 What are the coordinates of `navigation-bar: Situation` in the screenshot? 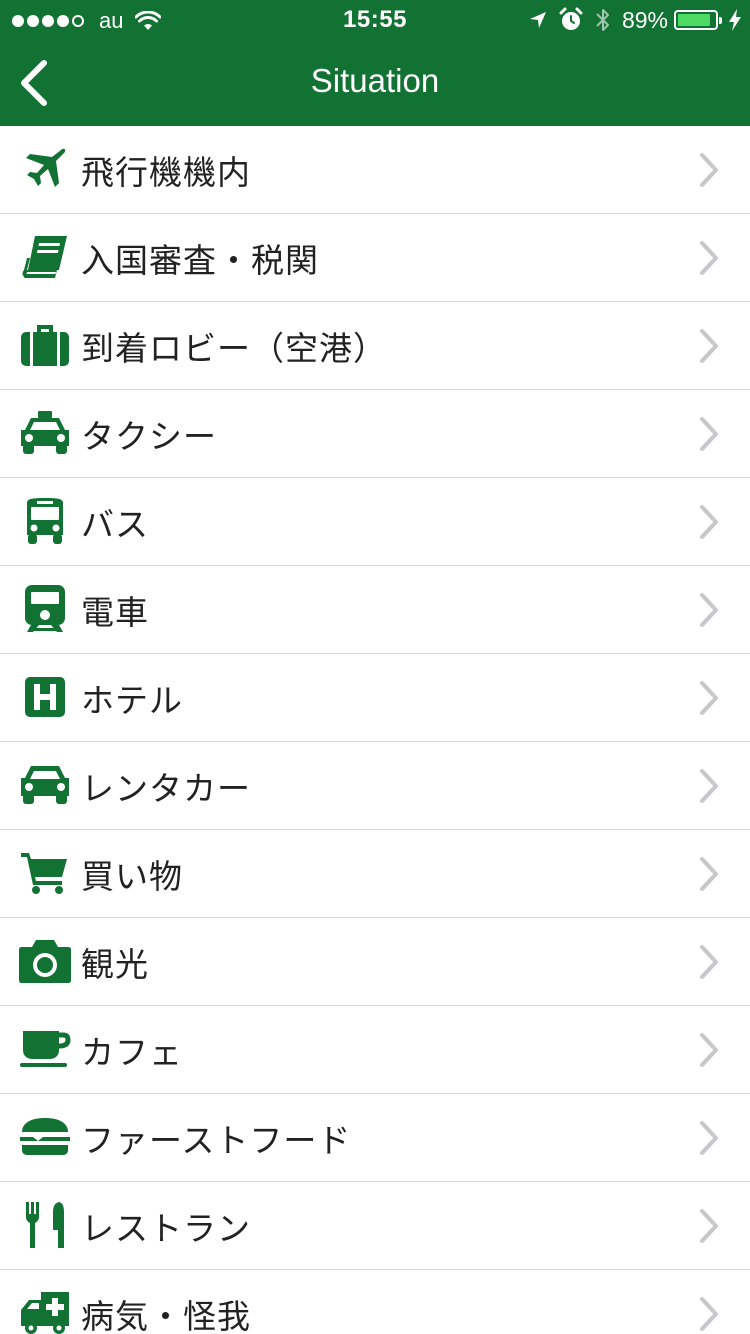 It's located at (375, 84).